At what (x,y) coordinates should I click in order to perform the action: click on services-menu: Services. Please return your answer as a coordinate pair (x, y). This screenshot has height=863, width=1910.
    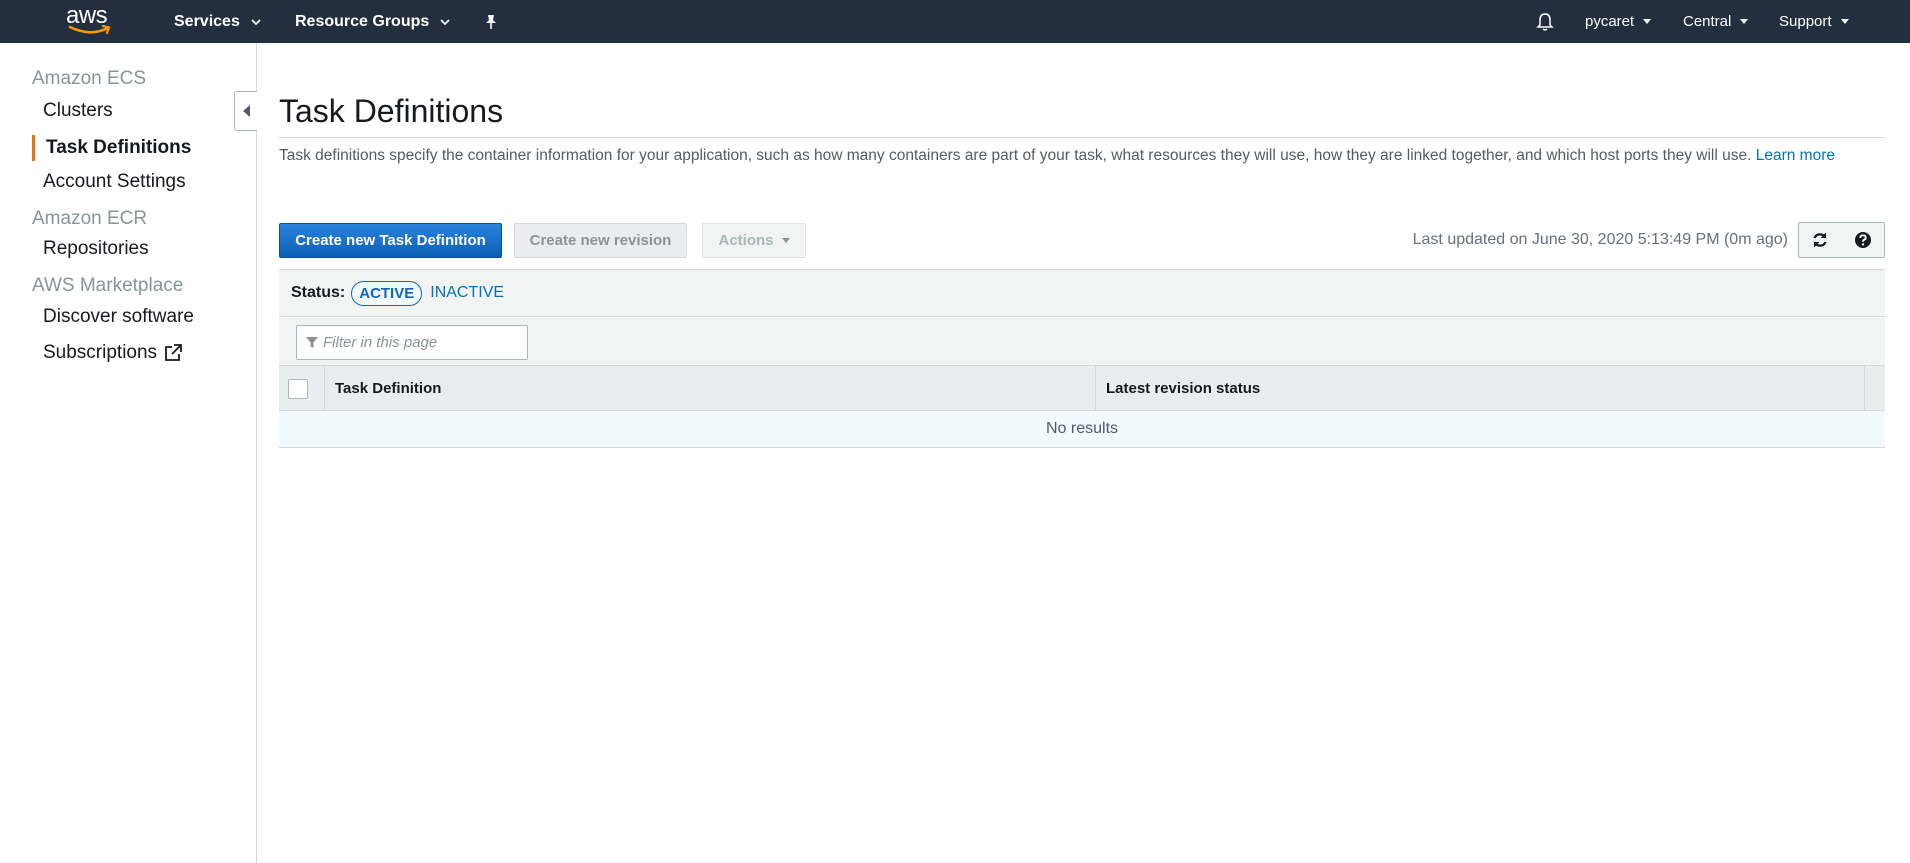
    Looking at the image, I should click on (217, 21).